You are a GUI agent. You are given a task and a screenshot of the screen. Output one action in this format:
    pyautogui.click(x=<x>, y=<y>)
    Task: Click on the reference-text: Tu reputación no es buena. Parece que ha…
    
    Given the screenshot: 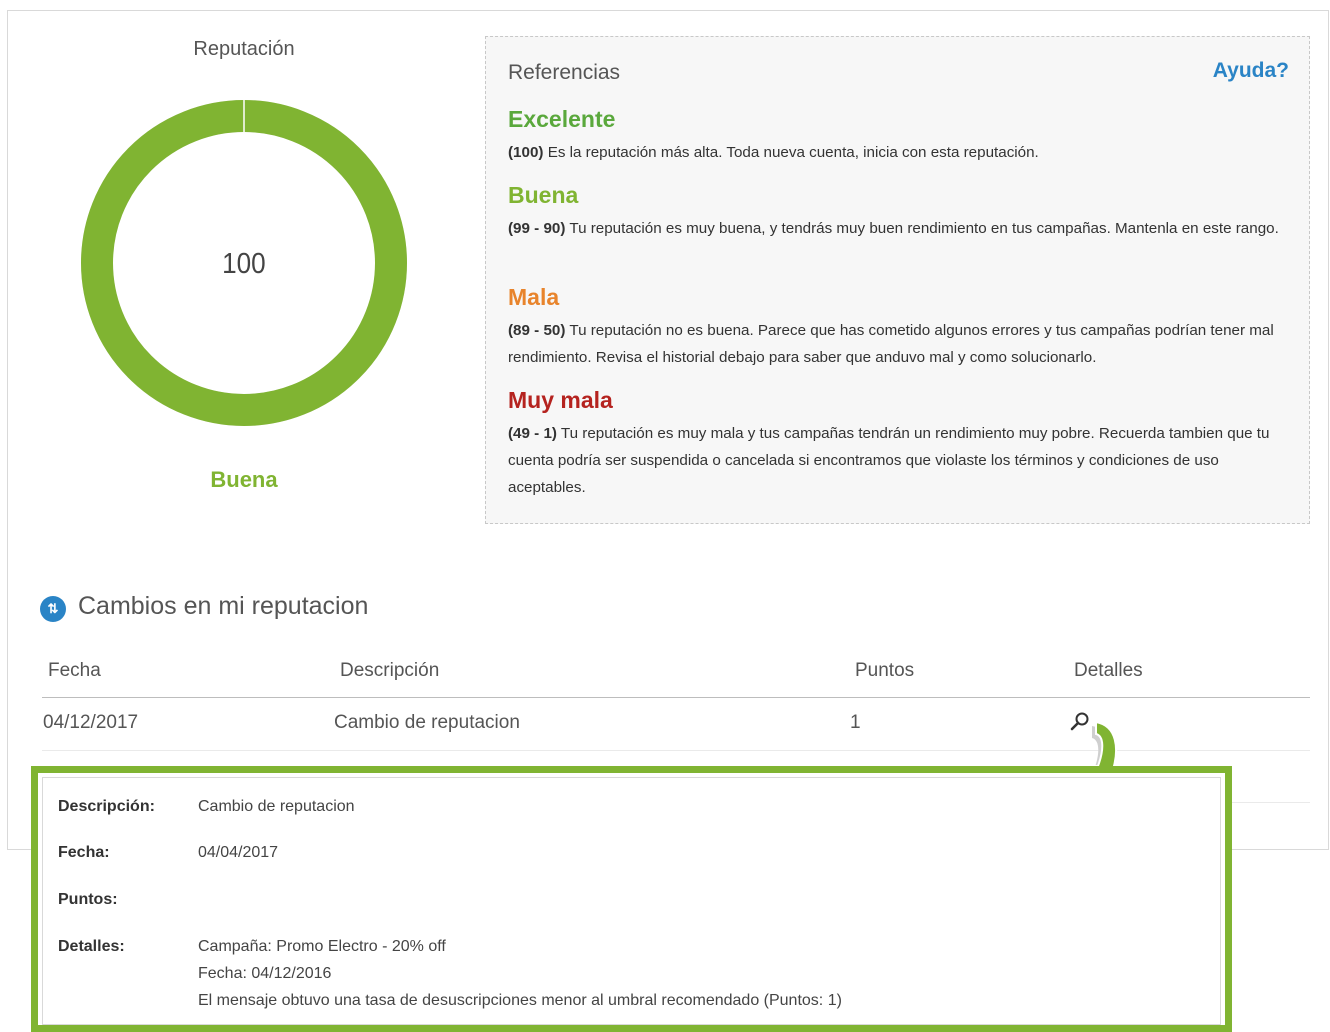 What is the action you would take?
    pyautogui.click(x=891, y=344)
    